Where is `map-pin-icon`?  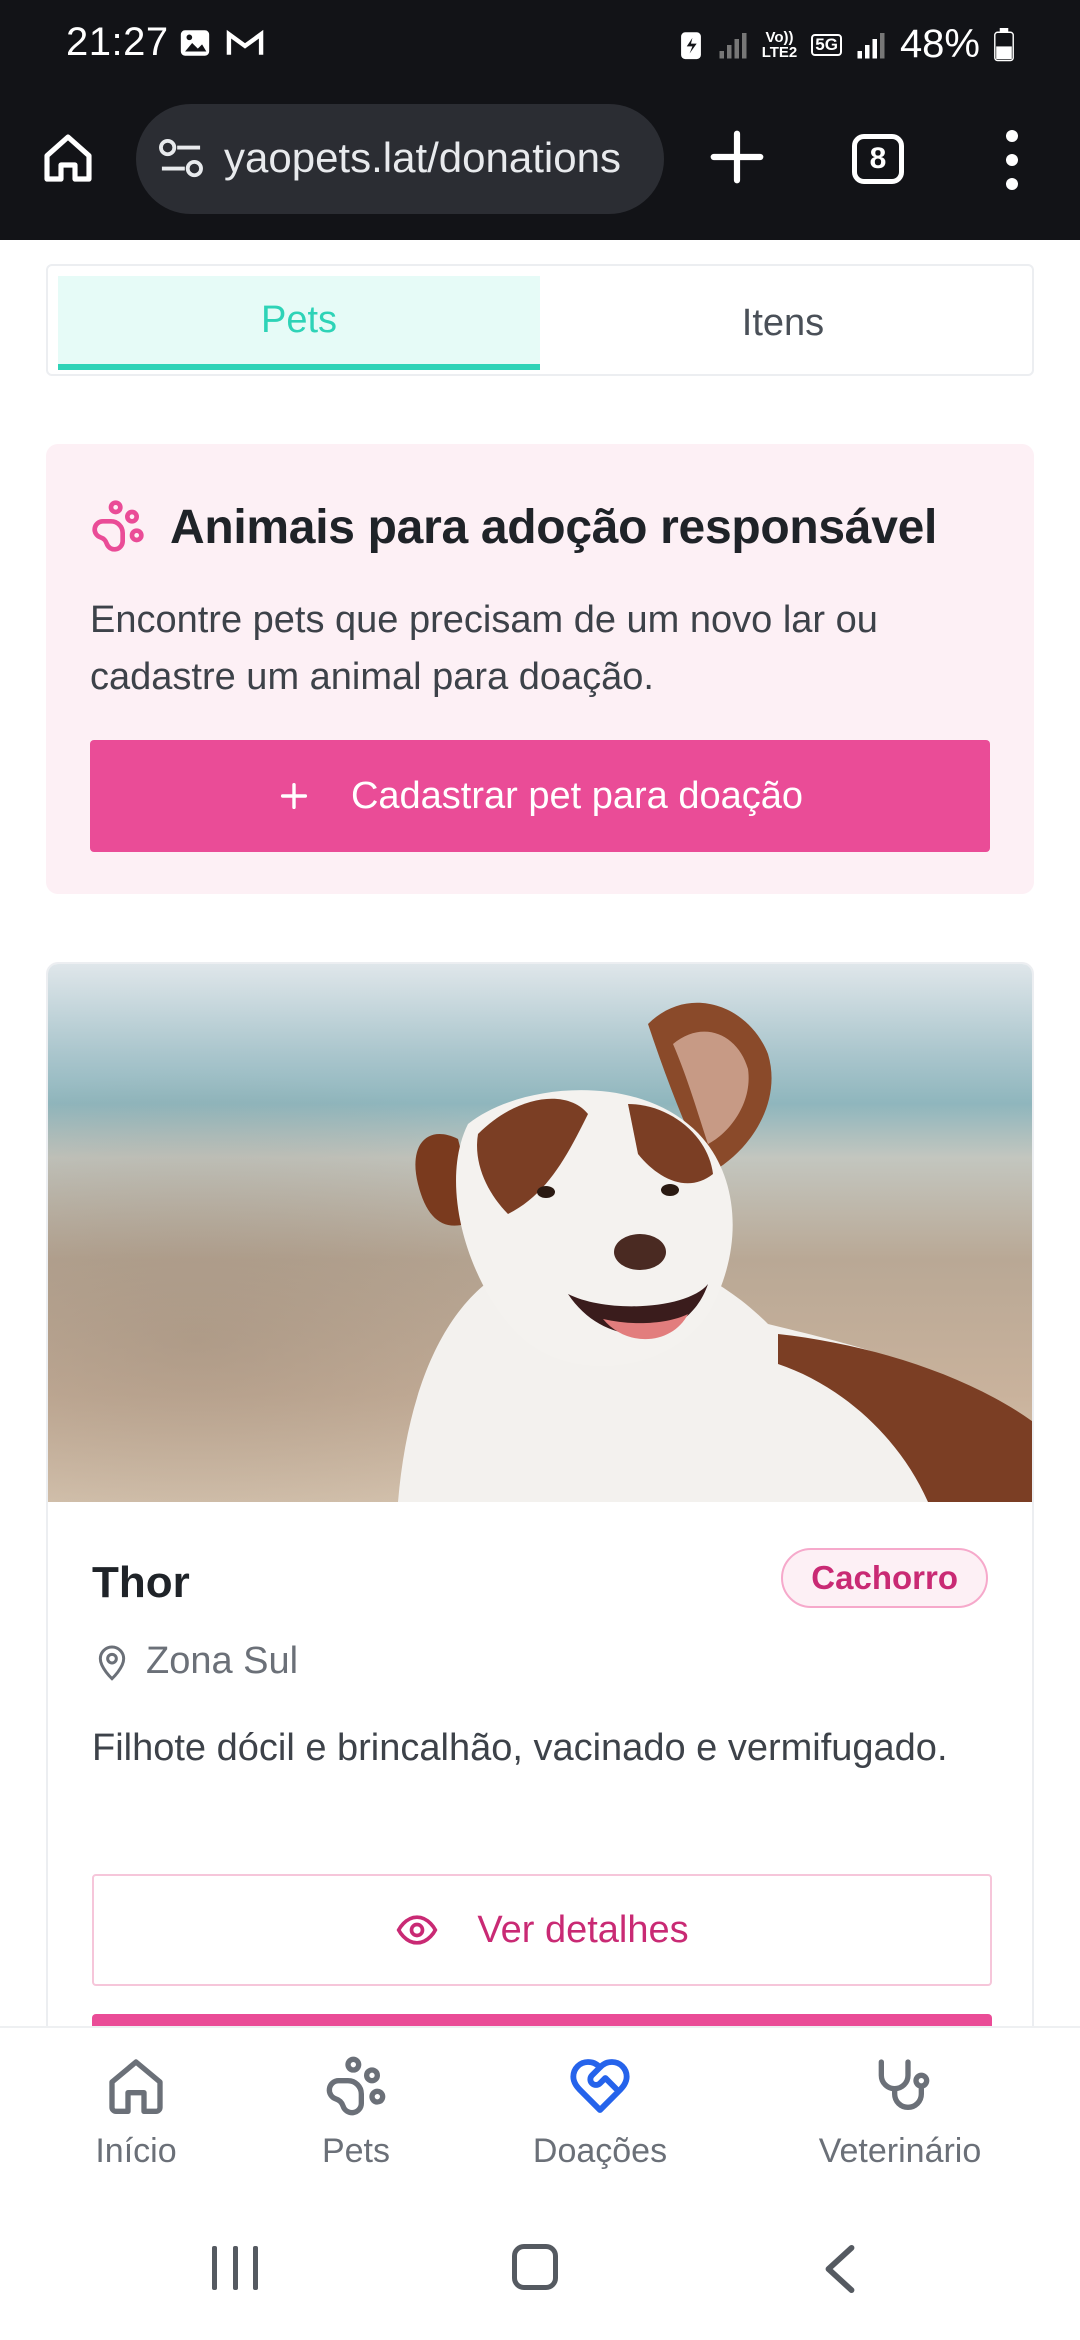 map-pin-icon is located at coordinates (112, 1663).